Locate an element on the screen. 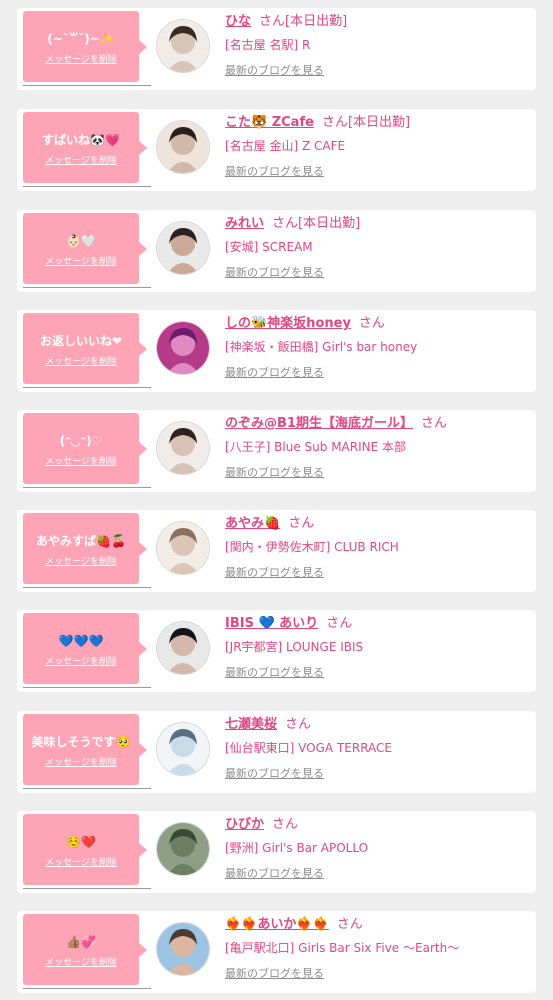  shop-name: [八王子] Blue Sub MARINE 本部 is located at coordinates (316, 447).